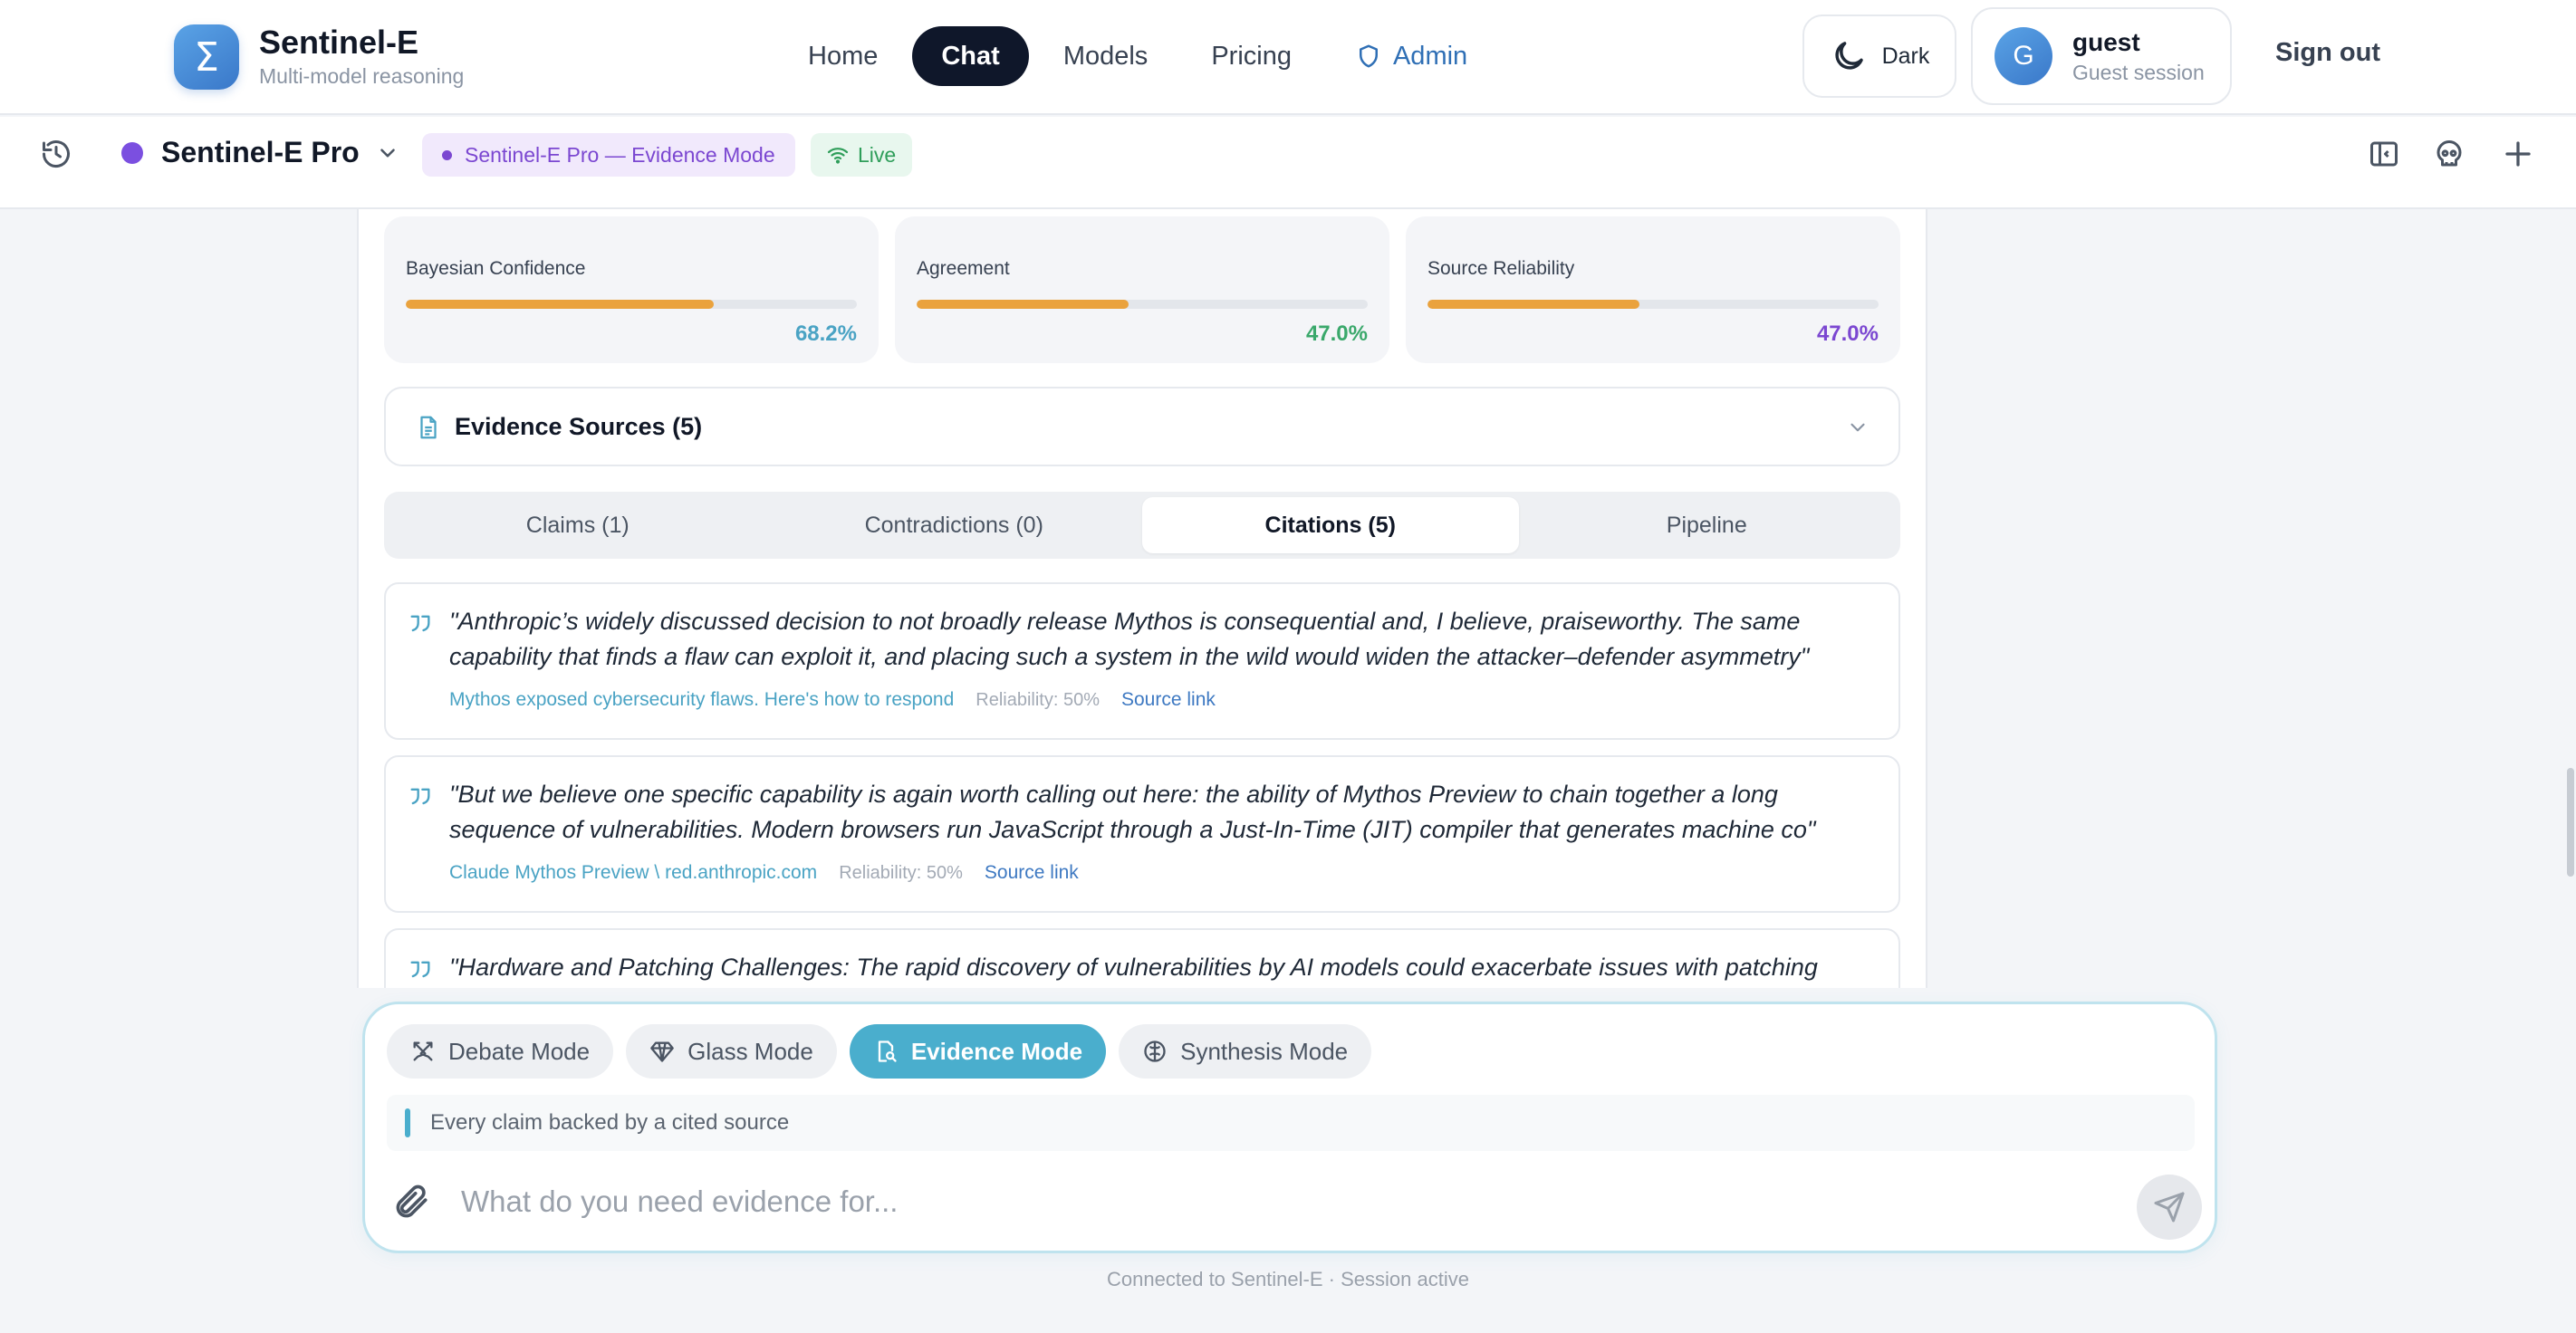 The height and width of the screenshot is (1333, 2576). Describe the element at coordinates (996, 1051) in the screenshot. I see `evidence-mode-label: Evidence Mode` at that location.